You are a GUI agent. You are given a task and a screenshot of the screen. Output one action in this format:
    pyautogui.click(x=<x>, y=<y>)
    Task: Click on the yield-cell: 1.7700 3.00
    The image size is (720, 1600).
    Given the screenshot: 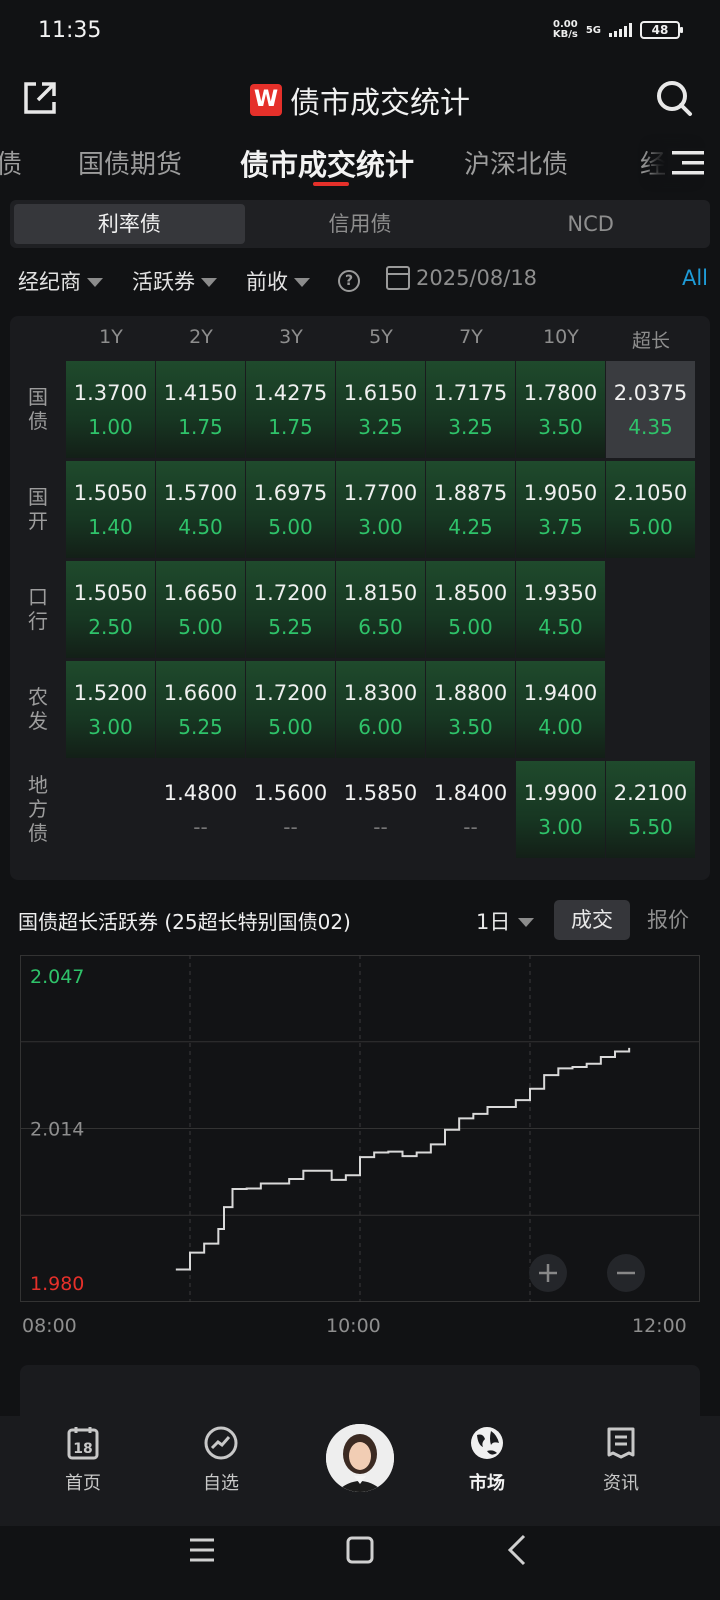 What is the action you would take?
    pyautogui.click(x=380, y=509)
    